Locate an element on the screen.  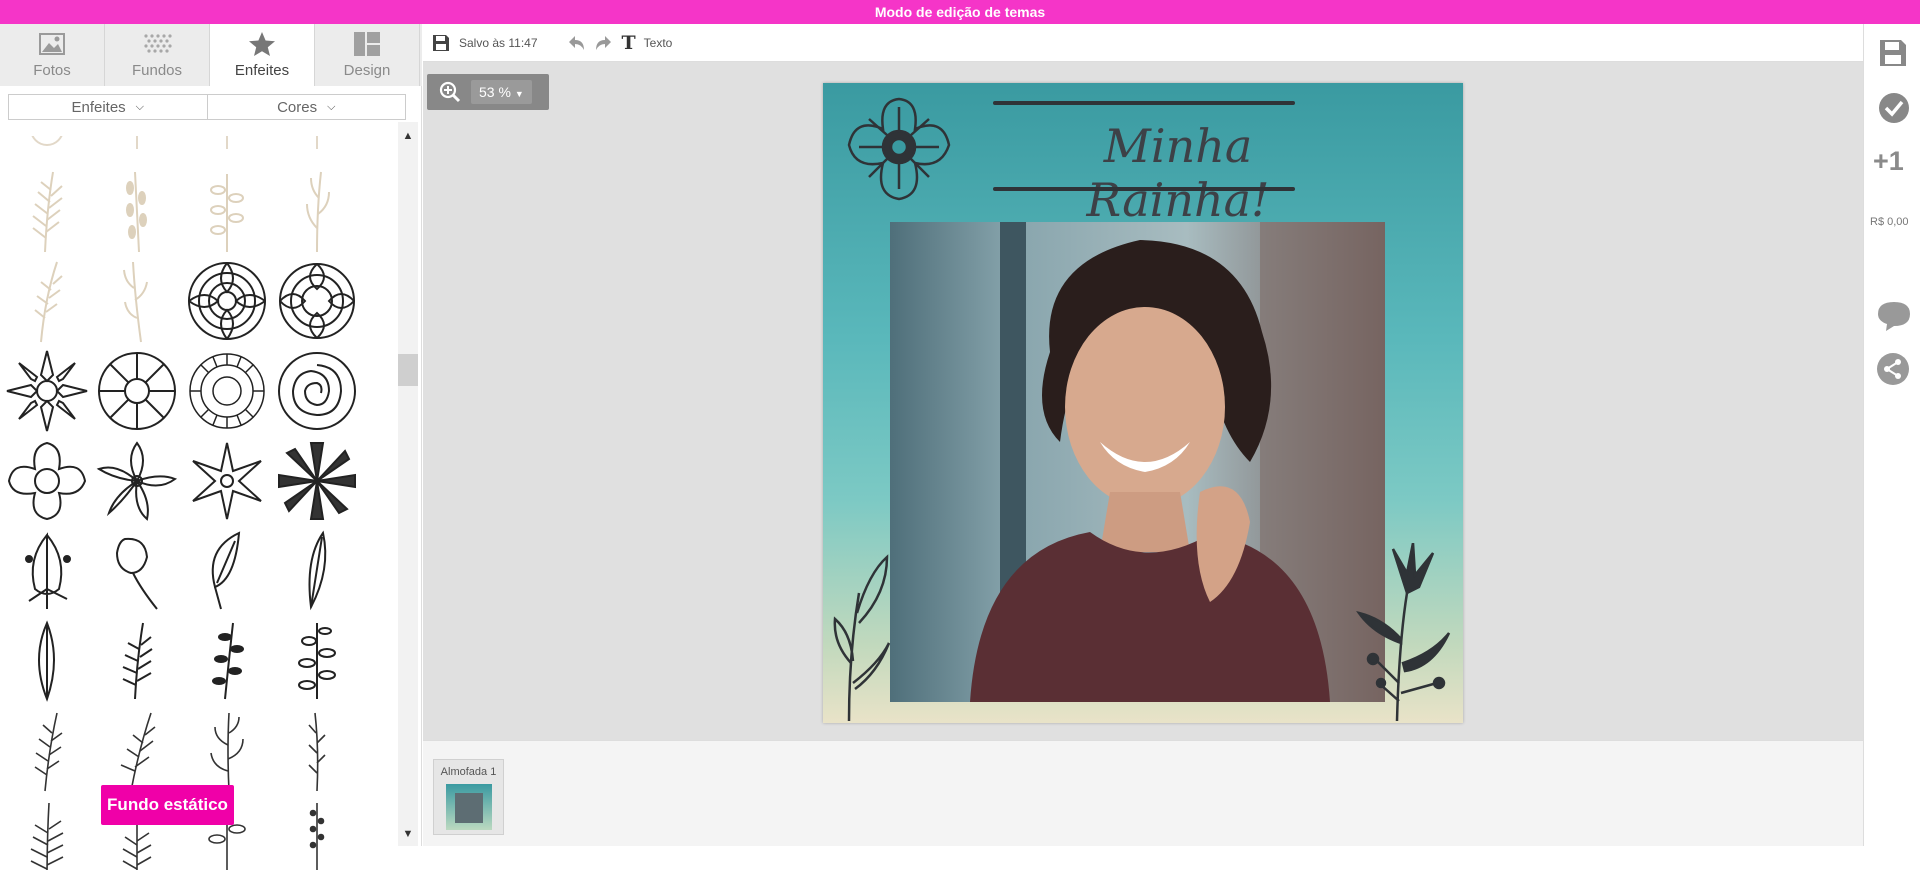
scroll-up-arrow-icon: ▲ is located at coordinates (408, 139).